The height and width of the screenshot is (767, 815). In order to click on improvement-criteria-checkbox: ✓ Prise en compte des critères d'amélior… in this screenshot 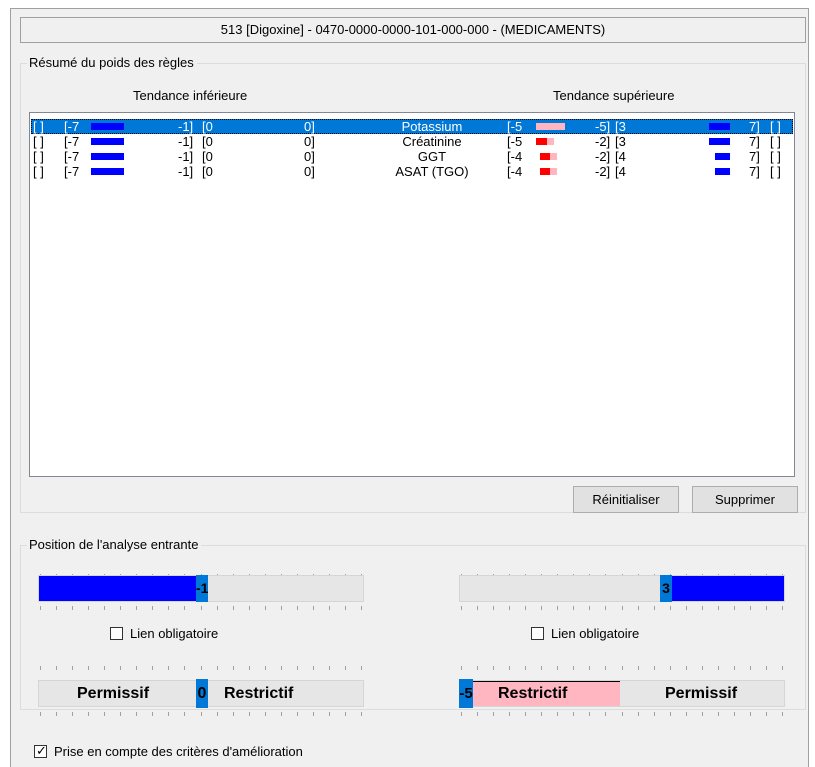, I will do `click(168, 751)`.